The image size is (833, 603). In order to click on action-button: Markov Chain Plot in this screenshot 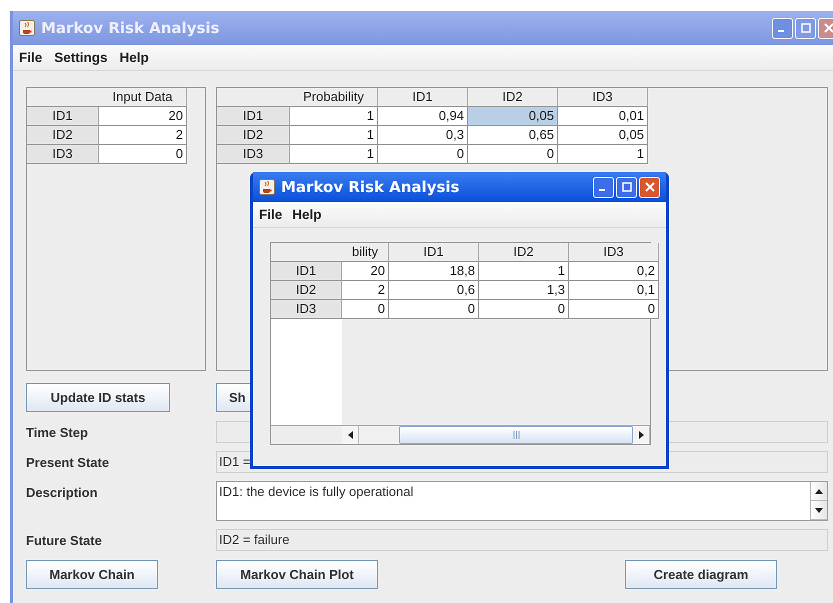, I will do `click(297, 574)`.